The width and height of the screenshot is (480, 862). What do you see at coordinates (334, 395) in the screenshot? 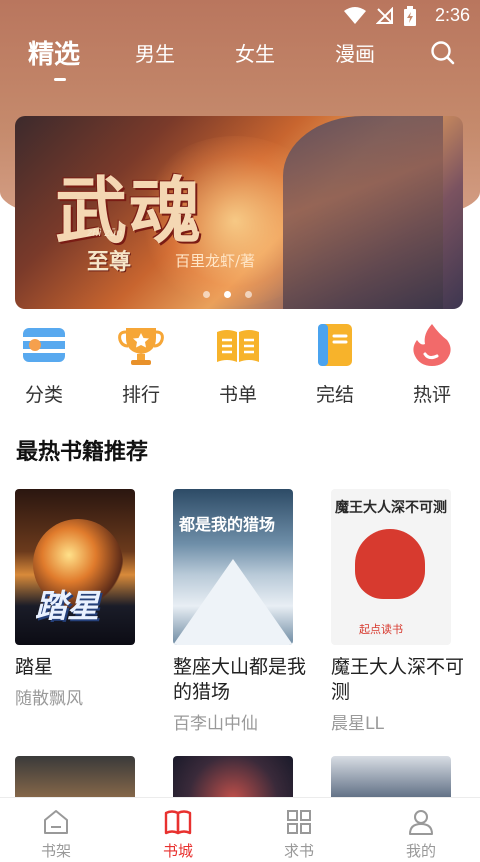
I see `category-label: 完结` at bounding box center [334, 395].